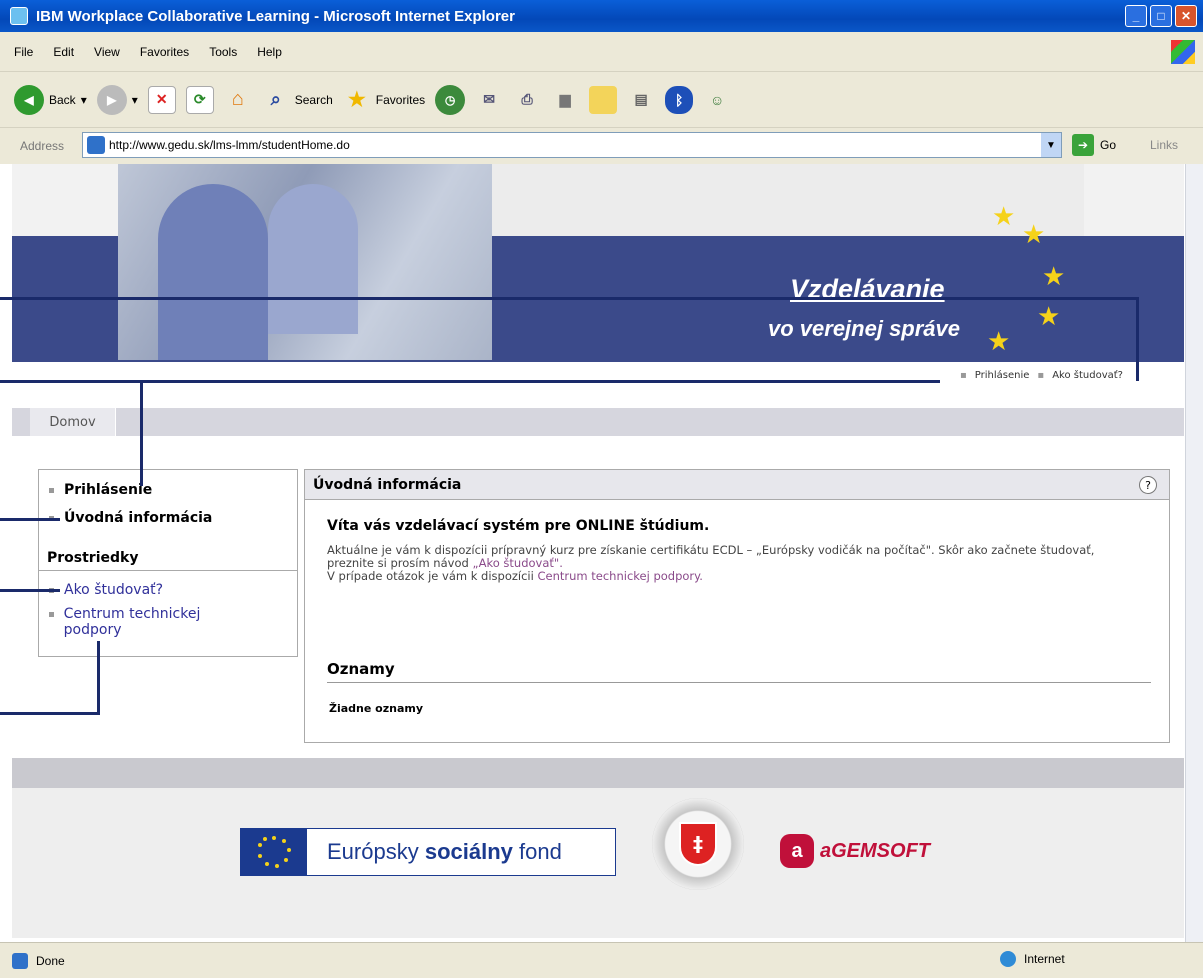 This screenshot has height=978, width=1203. Describe the element at coordinates (238, 100) in the screenshot. I see `home-icon: ⌂` at that location.